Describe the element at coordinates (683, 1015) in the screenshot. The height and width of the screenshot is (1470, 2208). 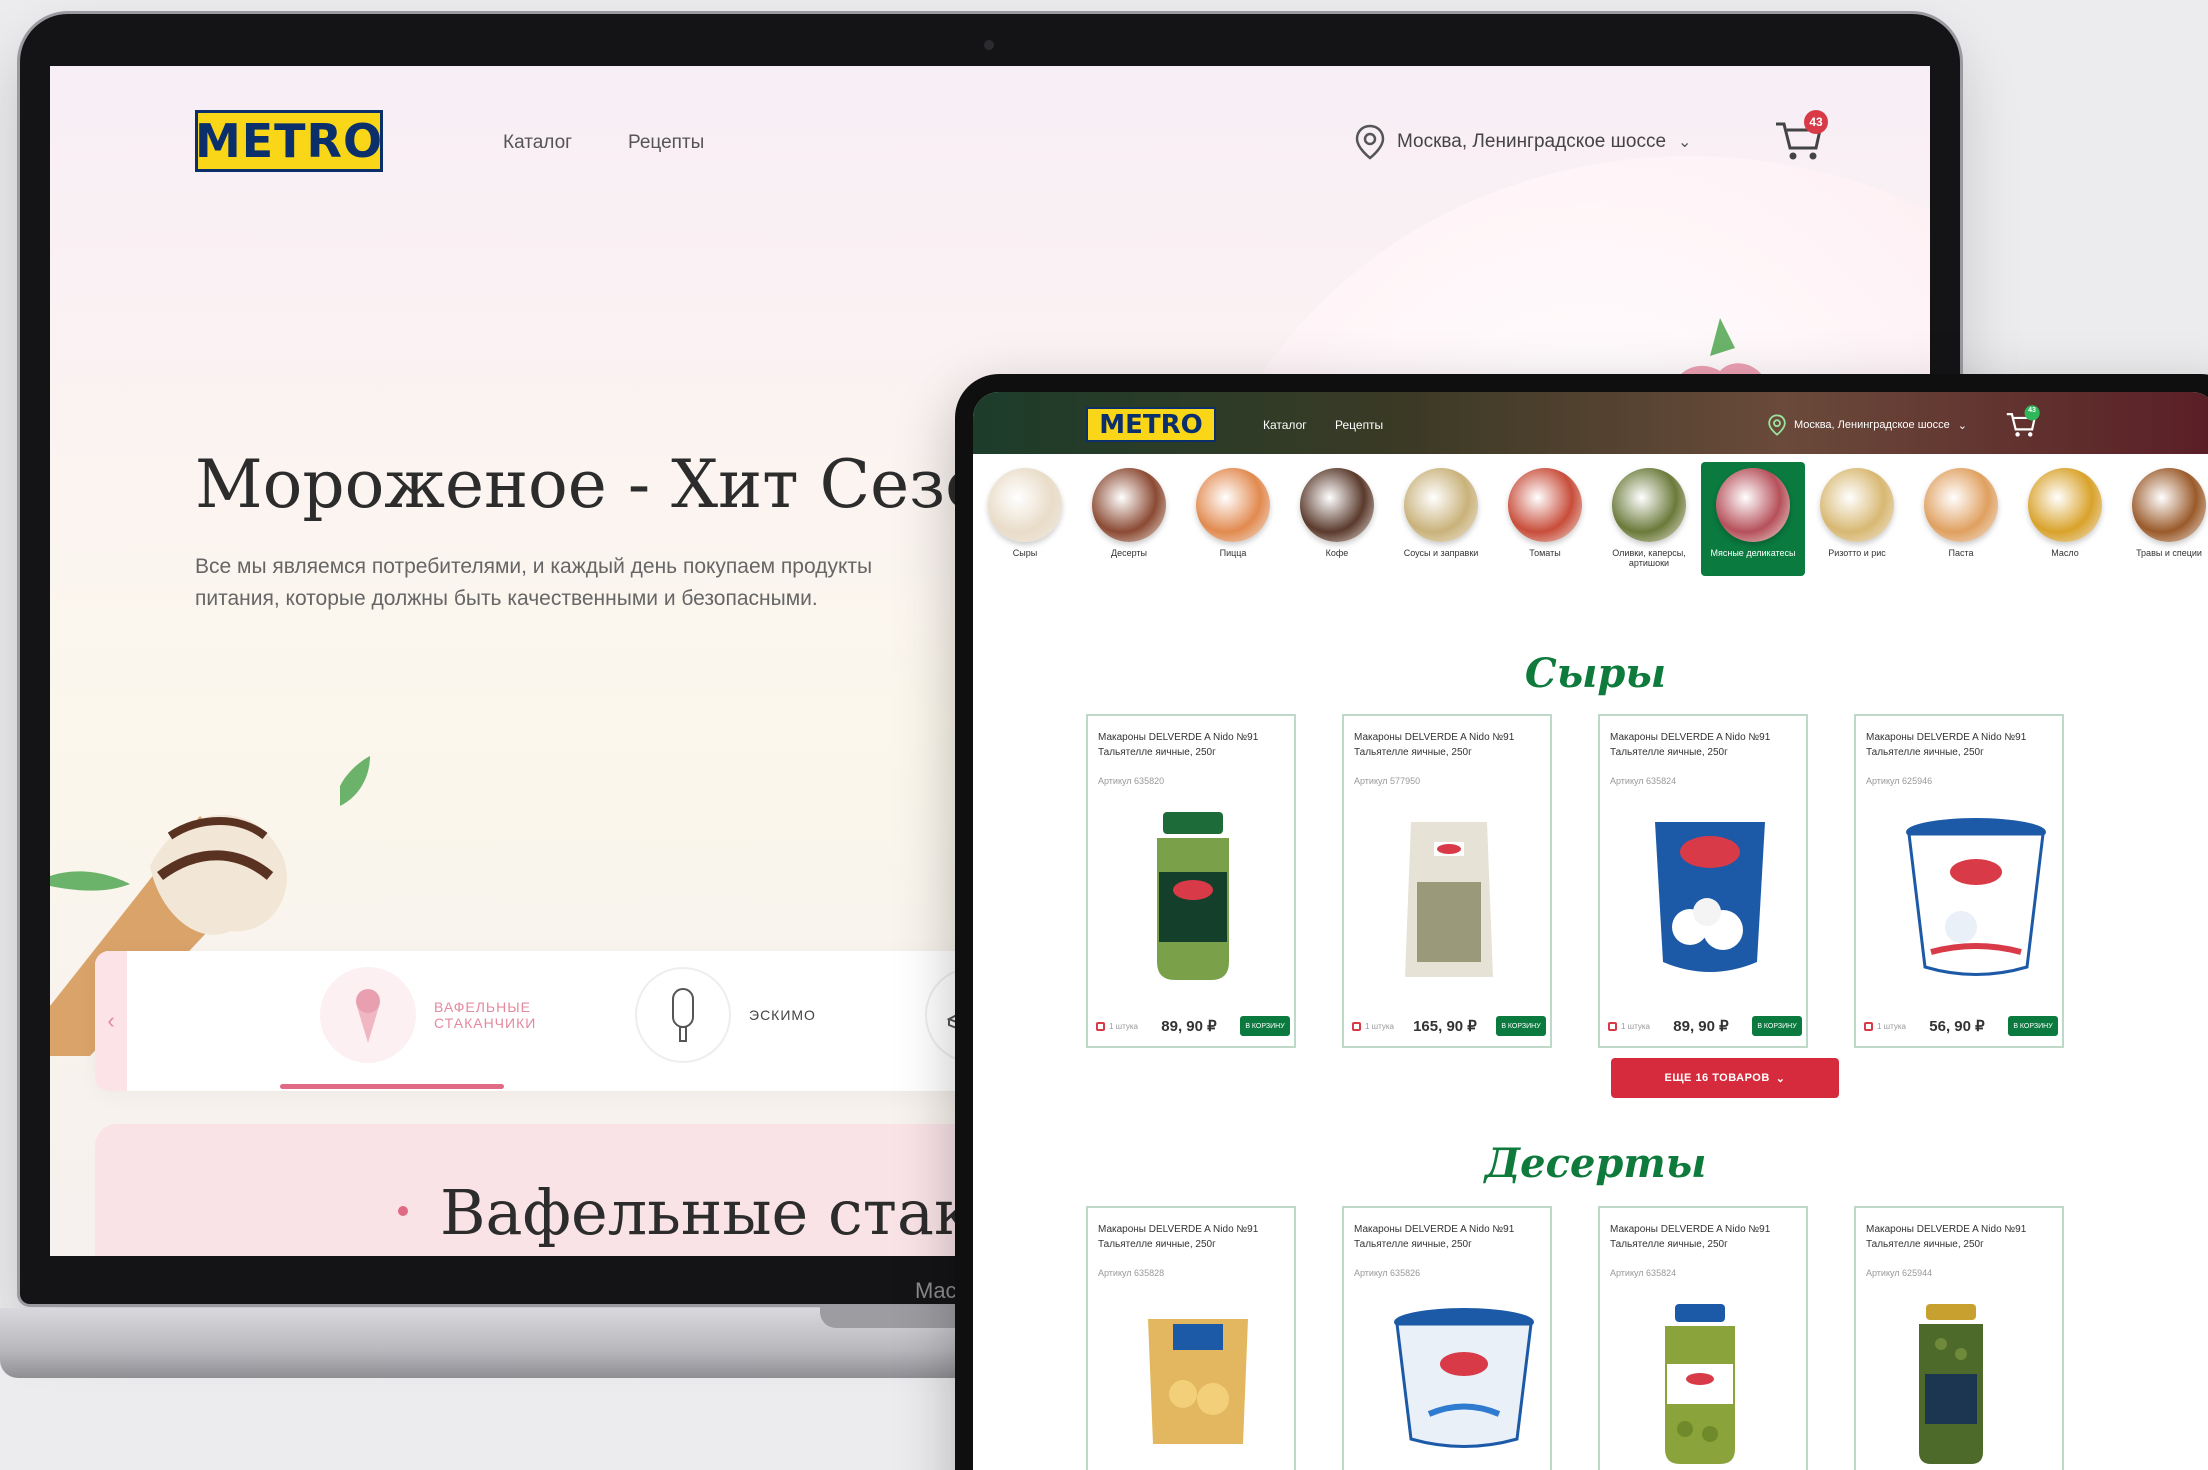
I see `popsicle-icon` at that location.